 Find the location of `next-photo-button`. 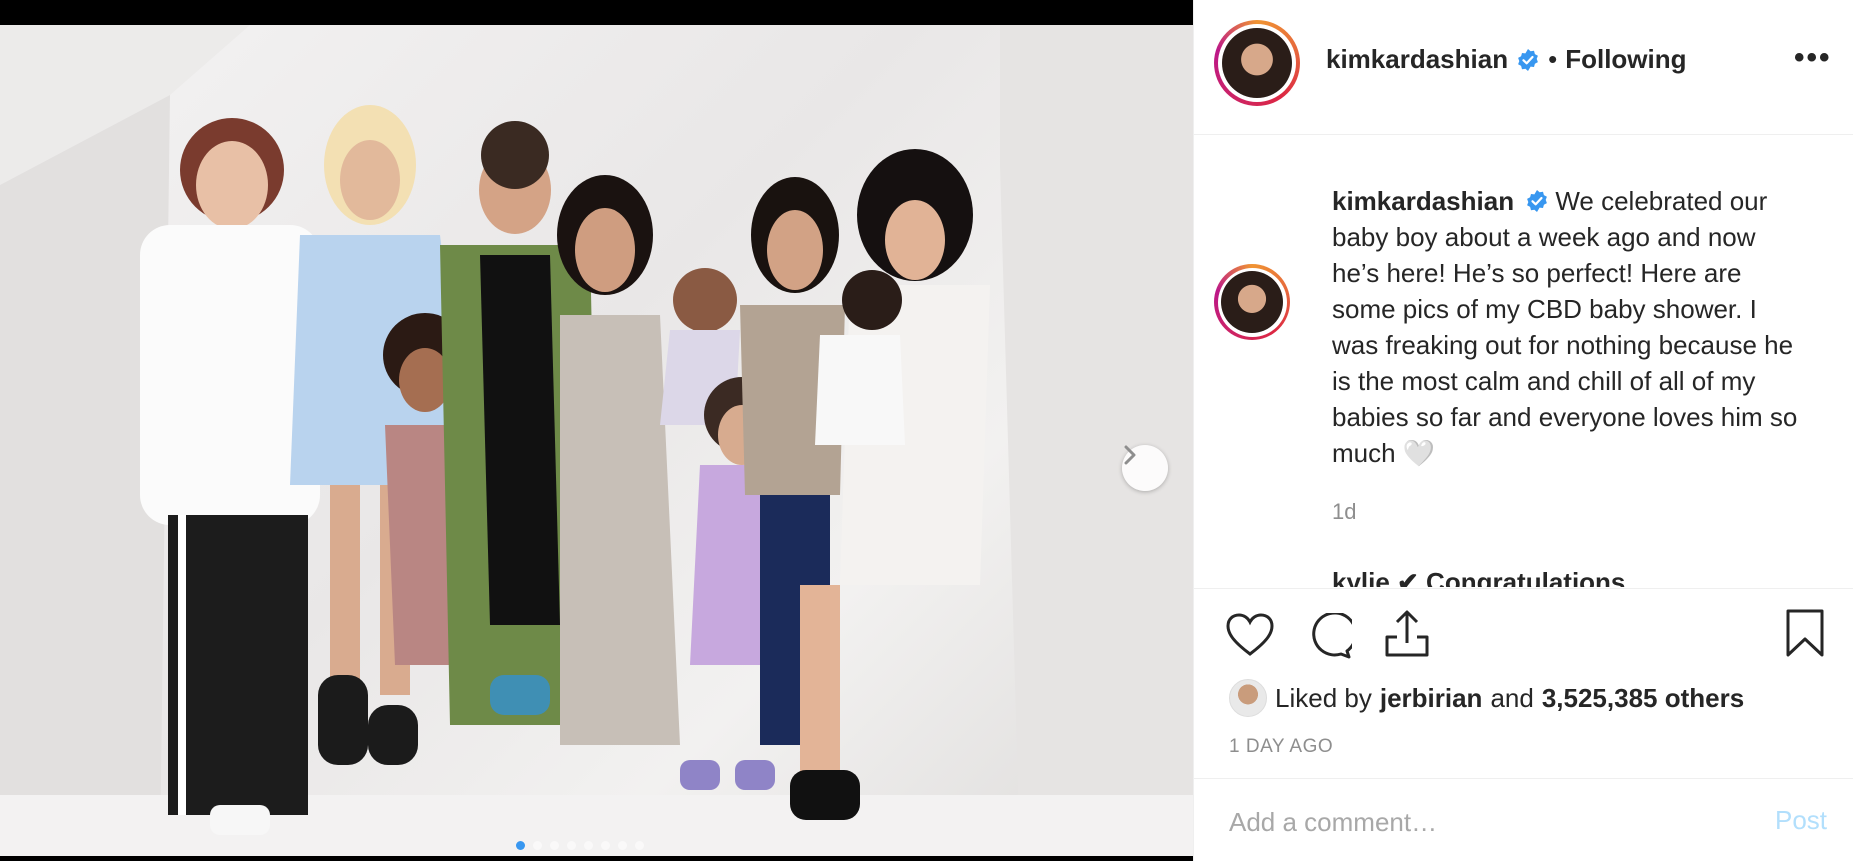

next-photo-button is located at coordinates (1145, 468).